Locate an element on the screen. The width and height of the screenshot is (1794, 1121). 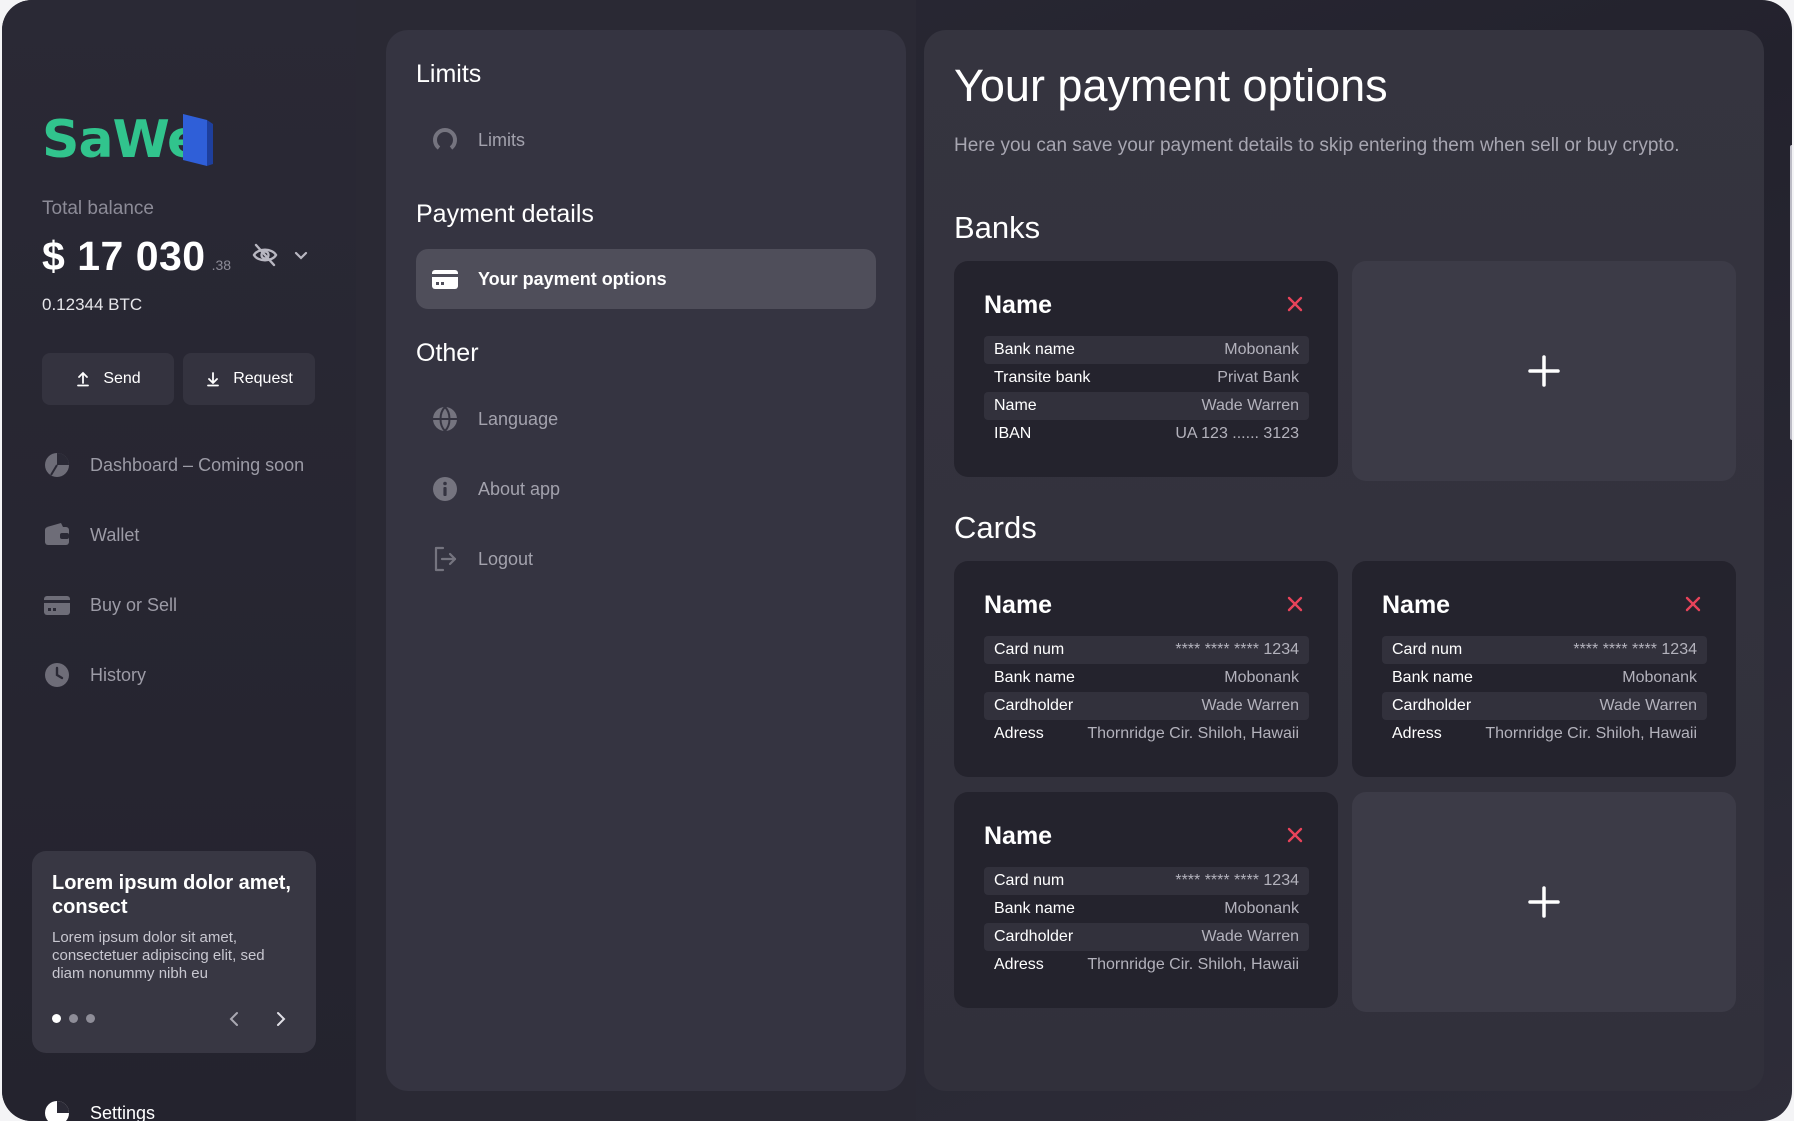
detail-key: Card num is located at coordinates (1029, 649).